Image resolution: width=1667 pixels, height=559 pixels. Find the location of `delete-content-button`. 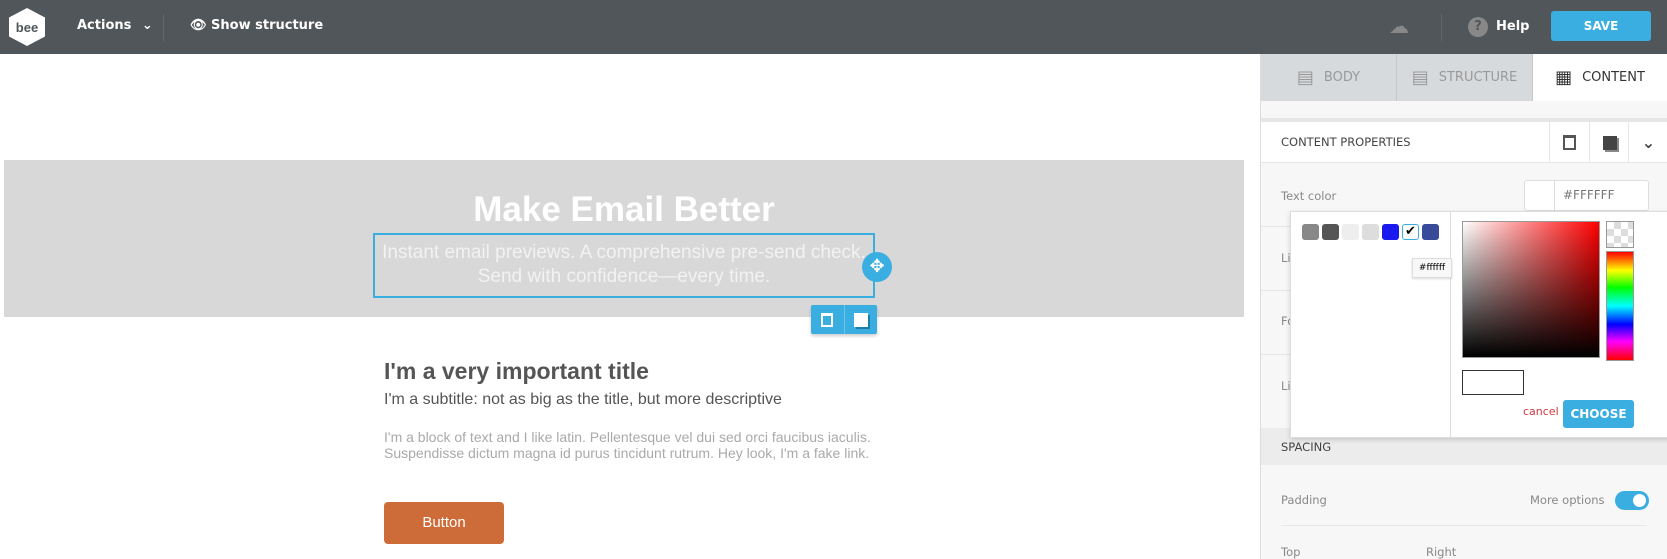

delete-content-button is located at coordinates (1569, 142).